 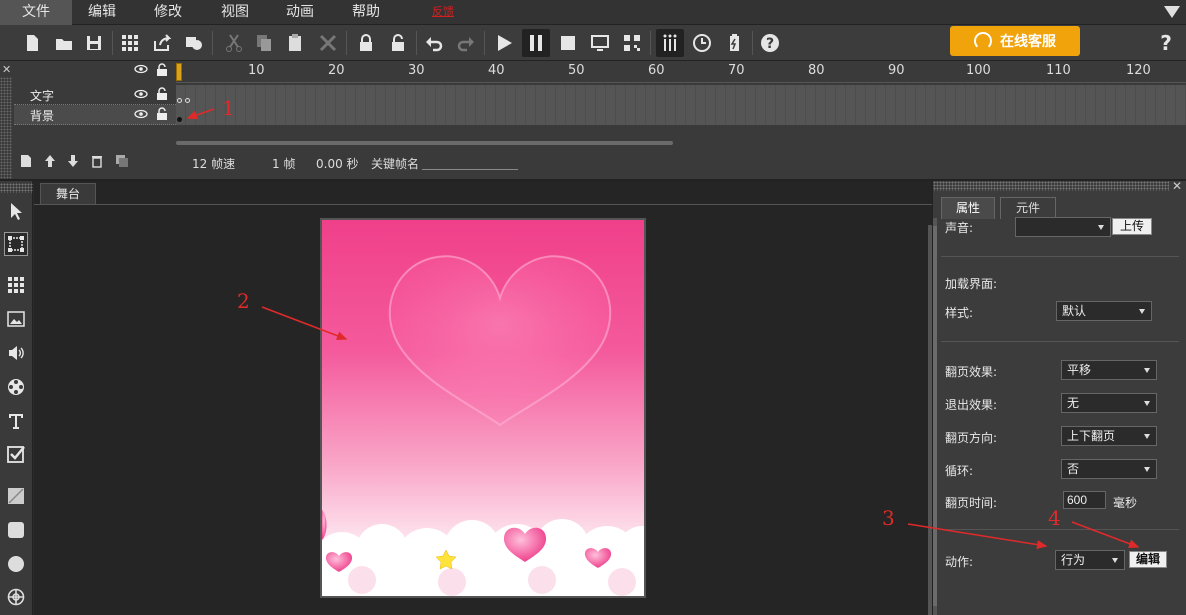 I want to click on layer-row-text: 文字, so click(x=95, y=95).